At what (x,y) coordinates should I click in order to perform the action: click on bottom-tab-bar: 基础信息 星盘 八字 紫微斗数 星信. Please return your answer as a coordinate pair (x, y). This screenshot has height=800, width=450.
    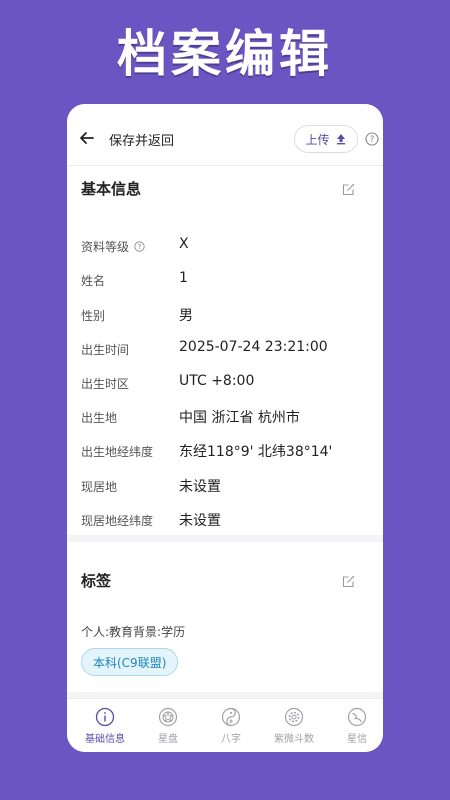
    Looking at the image, I should click on (225, 725).